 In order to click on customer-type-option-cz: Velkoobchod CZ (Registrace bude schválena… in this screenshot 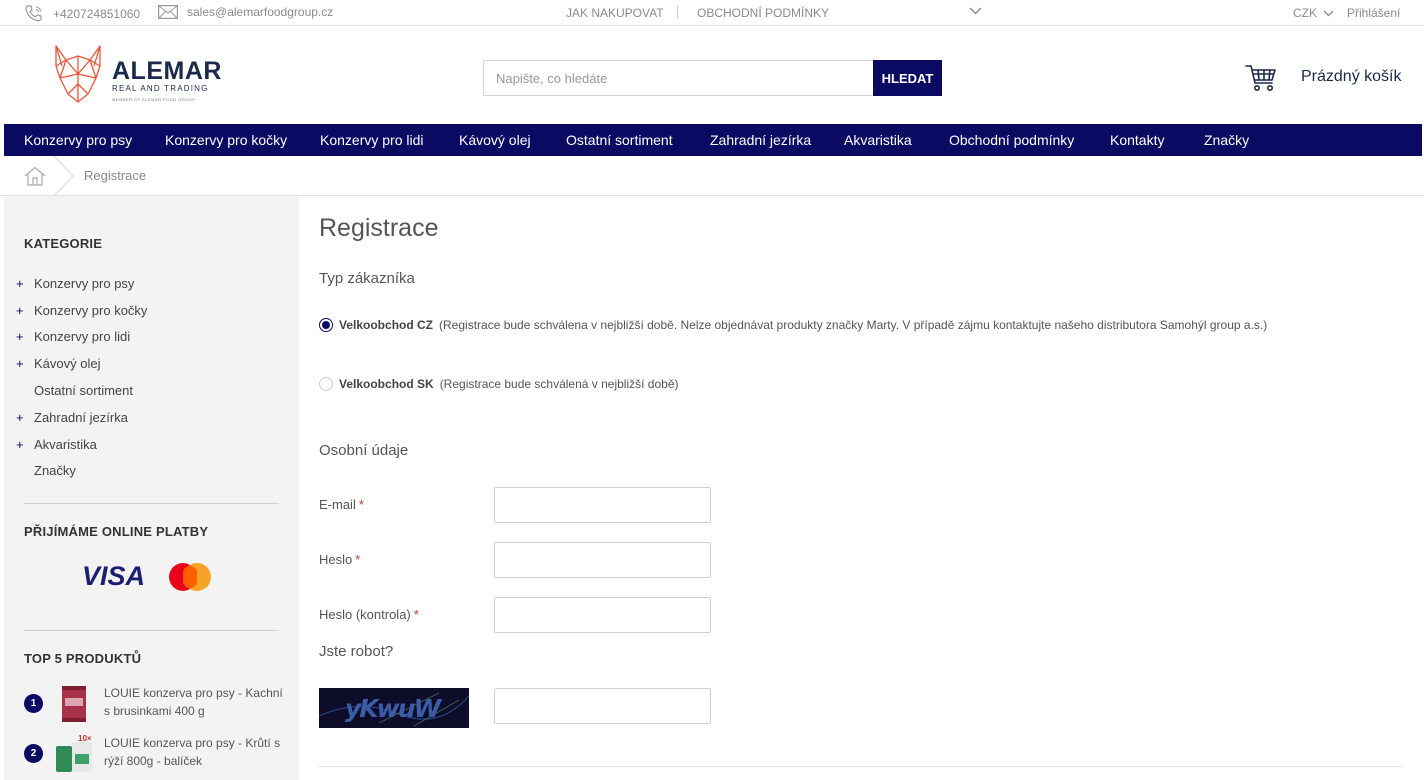, I will do `click(809, 325)`.